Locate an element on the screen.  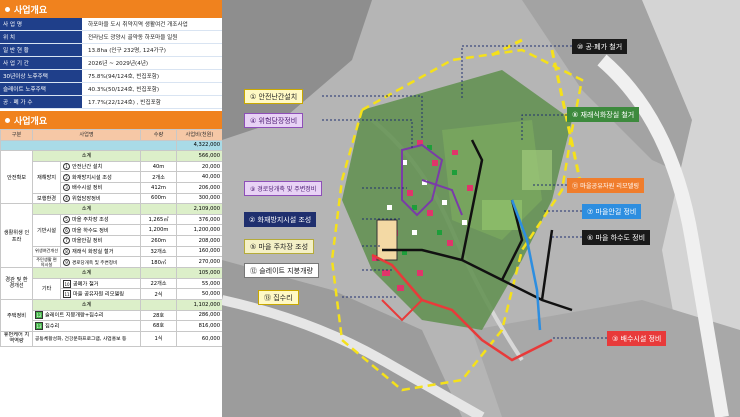
subtotal-row: 생활위생 인프라 소계 2,109,000 is located at coordinates (111, 236).